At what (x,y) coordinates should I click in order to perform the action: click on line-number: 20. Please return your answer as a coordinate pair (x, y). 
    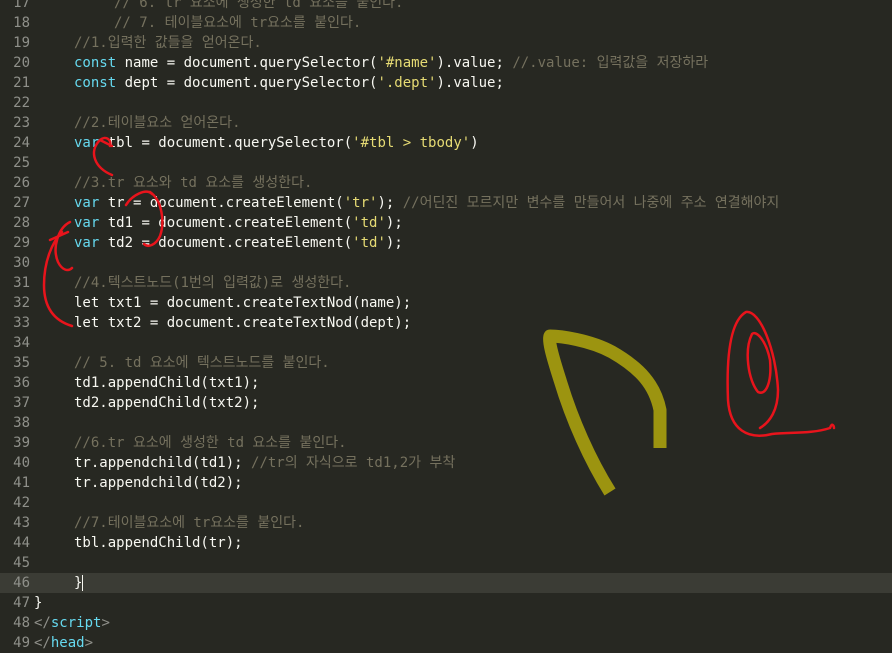
    Looking at the image, I should click on (21, 63).